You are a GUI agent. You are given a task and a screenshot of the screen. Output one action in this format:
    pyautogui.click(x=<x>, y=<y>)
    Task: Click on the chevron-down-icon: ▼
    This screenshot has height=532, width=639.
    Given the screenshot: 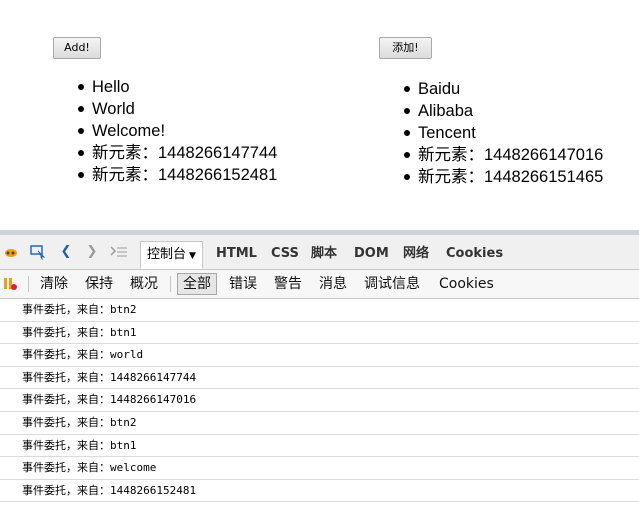 What is the action you would take?
    pyautogui.click(x=192, y=256)
    